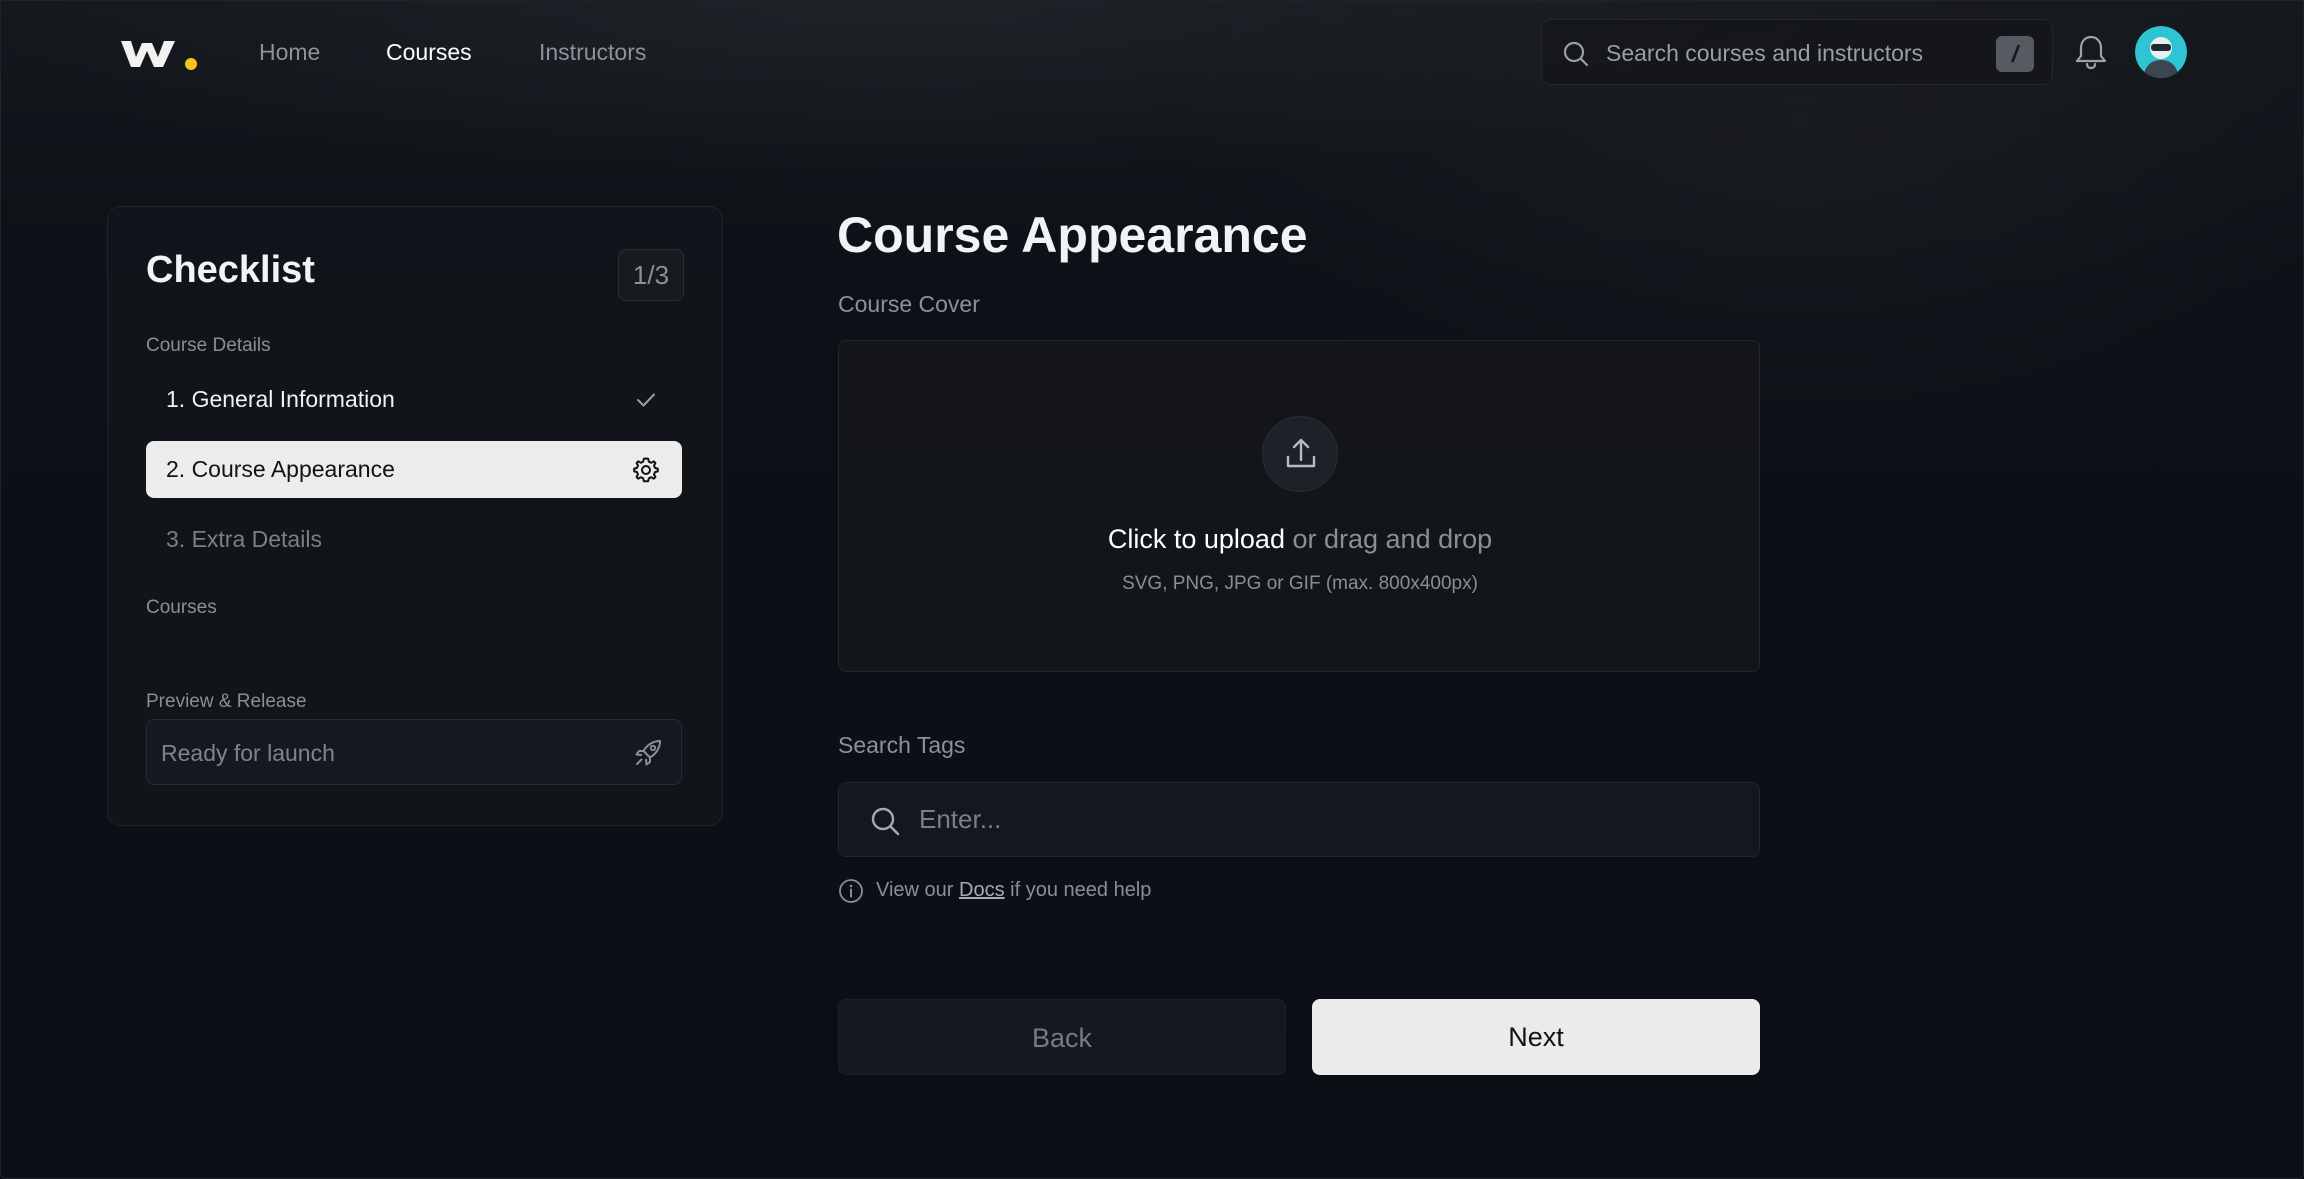  What do you see at coordinates (280, 469) in the screenshot?
I see `step-label: 2. Course Appearance` at bounding box center [280, 469].